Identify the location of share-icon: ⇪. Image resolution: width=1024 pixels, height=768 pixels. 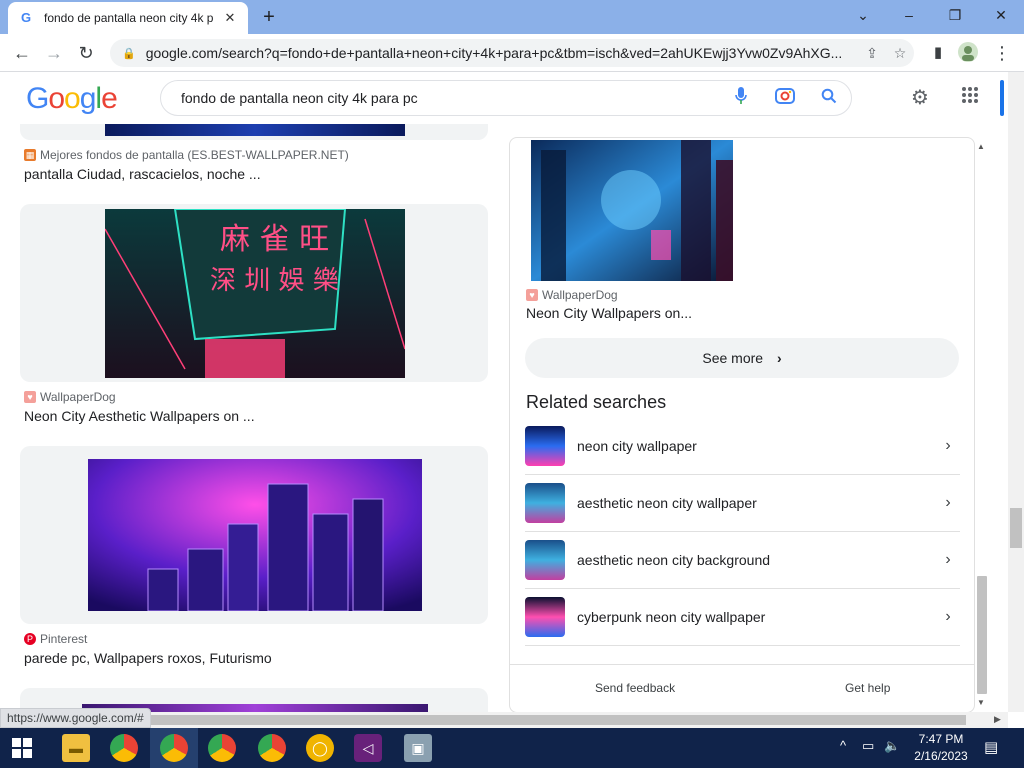
(872, 53).